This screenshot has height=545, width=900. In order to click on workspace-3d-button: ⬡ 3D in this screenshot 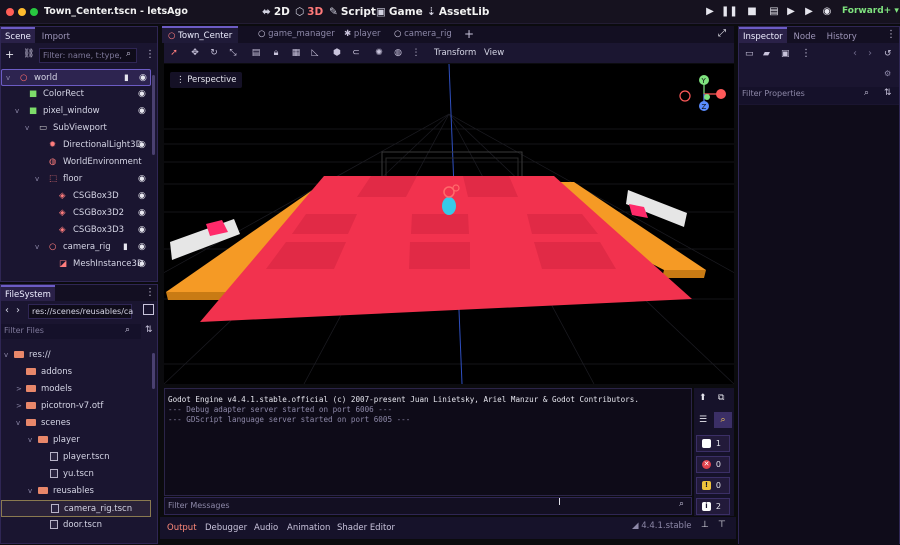, I will do `click(309, 12)`.